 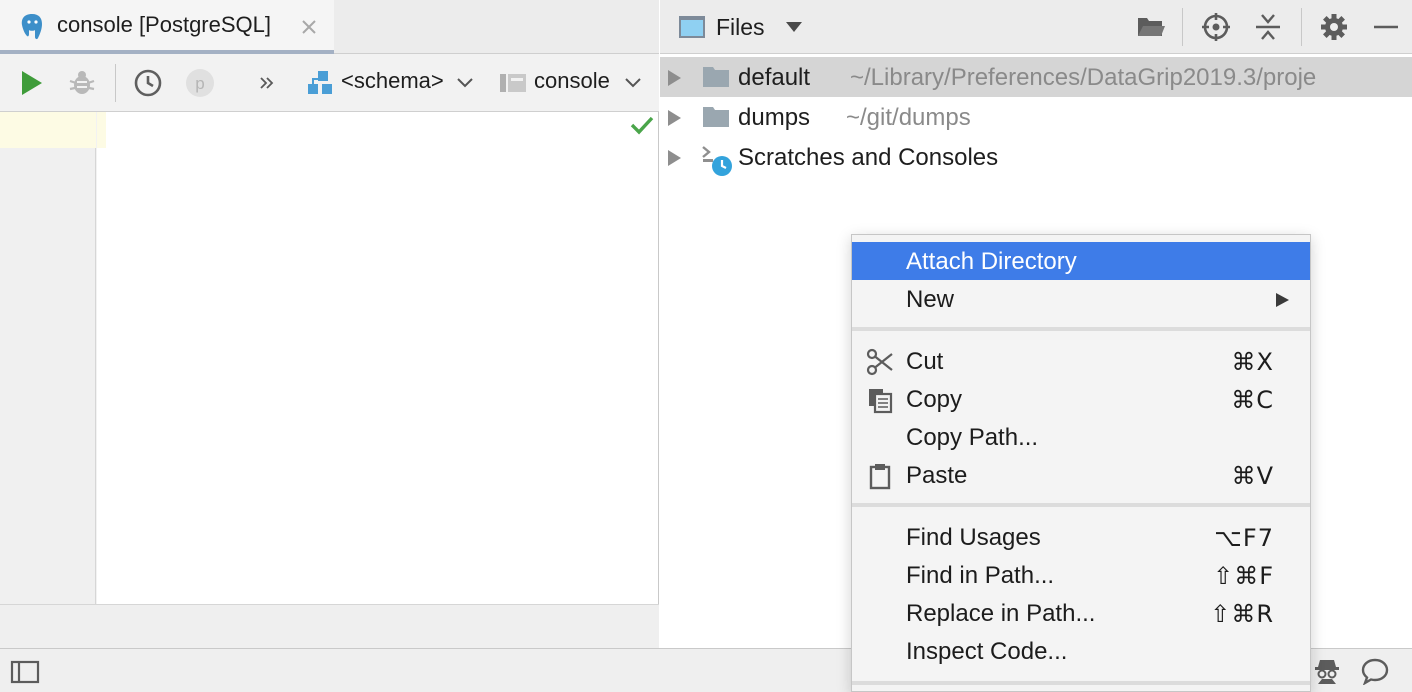 I want to click on postgresql-elephant-icon, so click(x=32, y=29).